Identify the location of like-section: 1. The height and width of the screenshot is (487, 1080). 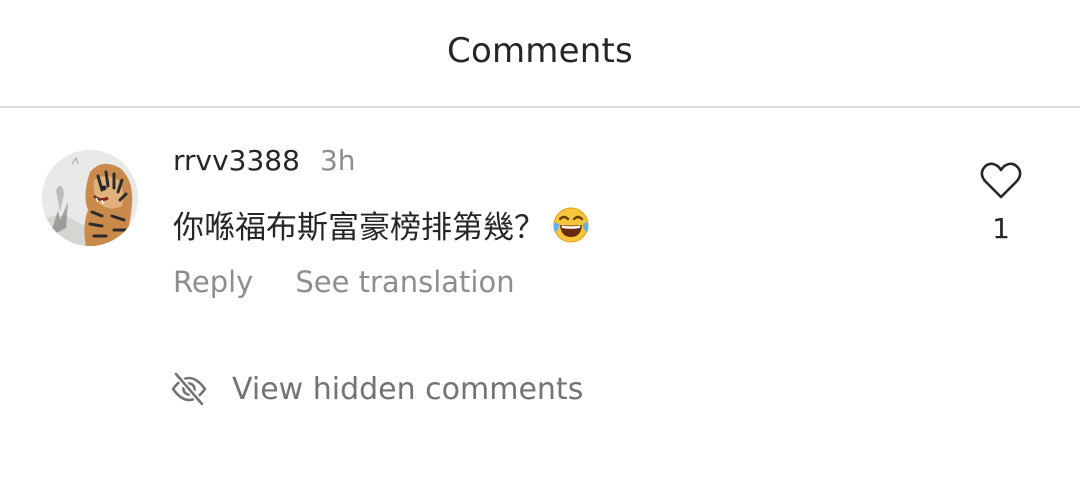
(1001, 202).